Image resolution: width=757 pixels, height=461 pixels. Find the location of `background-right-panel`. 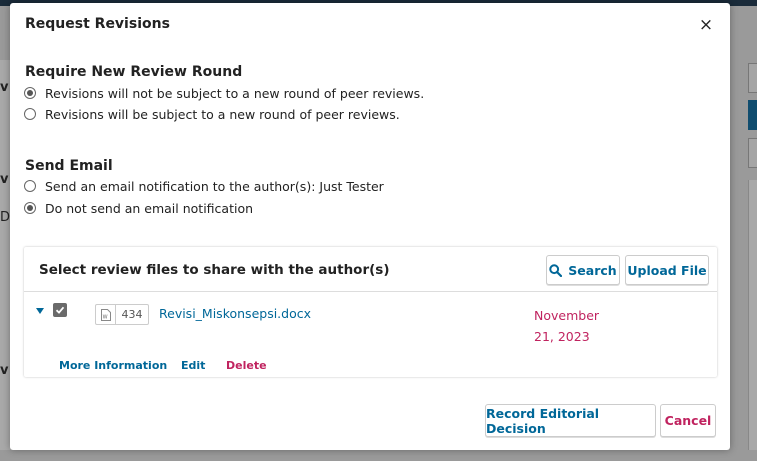

background-right-panel is located at coordinates (752, 315).